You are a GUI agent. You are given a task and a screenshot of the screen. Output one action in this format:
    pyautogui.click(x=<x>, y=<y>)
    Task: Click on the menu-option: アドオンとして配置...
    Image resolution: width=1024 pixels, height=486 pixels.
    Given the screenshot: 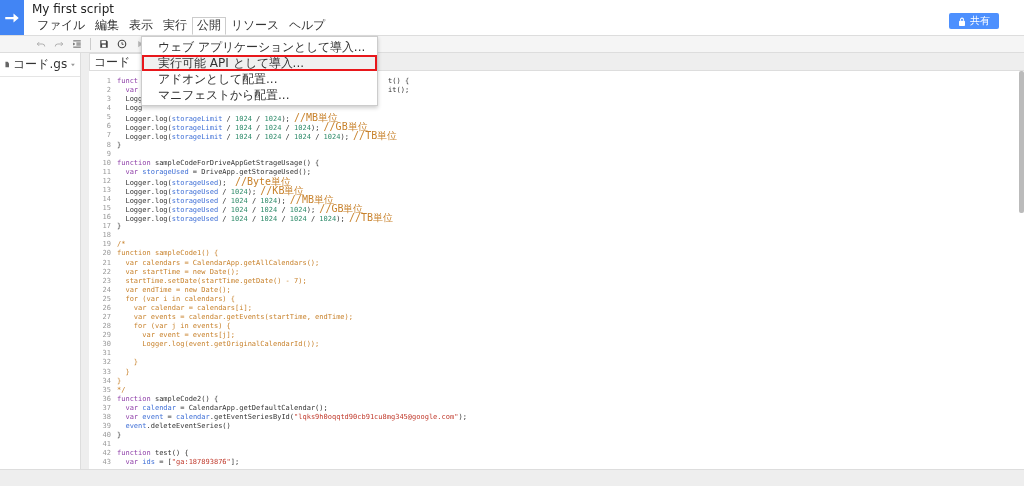 What is the action you would take?
    pyautogui.click(x=260, y=79)
    